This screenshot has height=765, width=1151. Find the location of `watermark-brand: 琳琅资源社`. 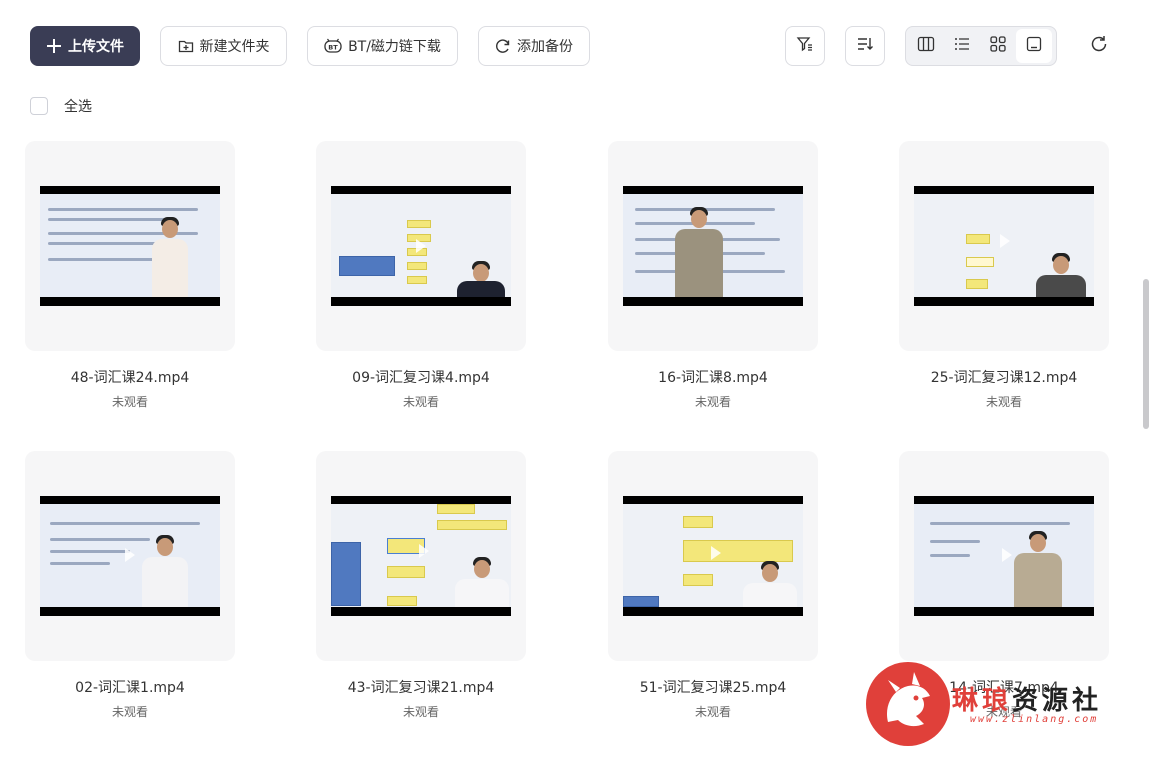

watermark-brand: 琳琅资源社 is located at coordinates (1027, 698).